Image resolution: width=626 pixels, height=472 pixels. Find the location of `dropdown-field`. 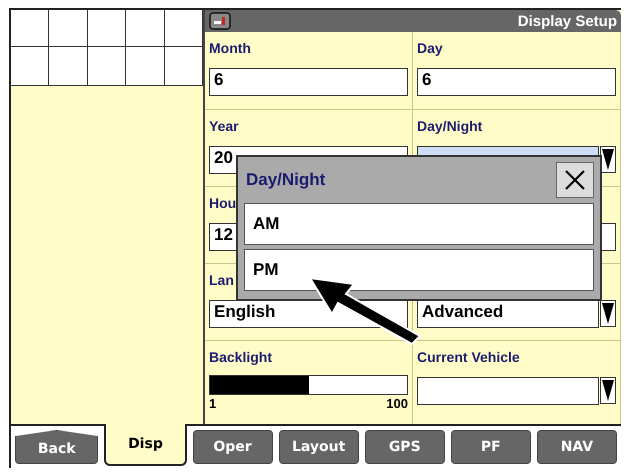

dropdown-field is located at coordinates (508, 391).